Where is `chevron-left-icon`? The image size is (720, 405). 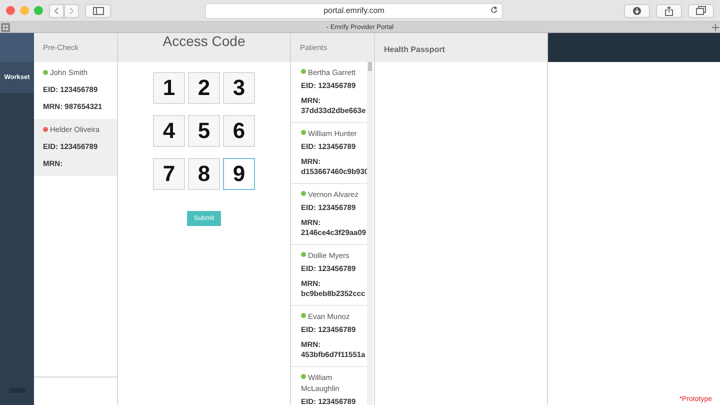 chevron-left-icon is located at coordinates (56, 10).